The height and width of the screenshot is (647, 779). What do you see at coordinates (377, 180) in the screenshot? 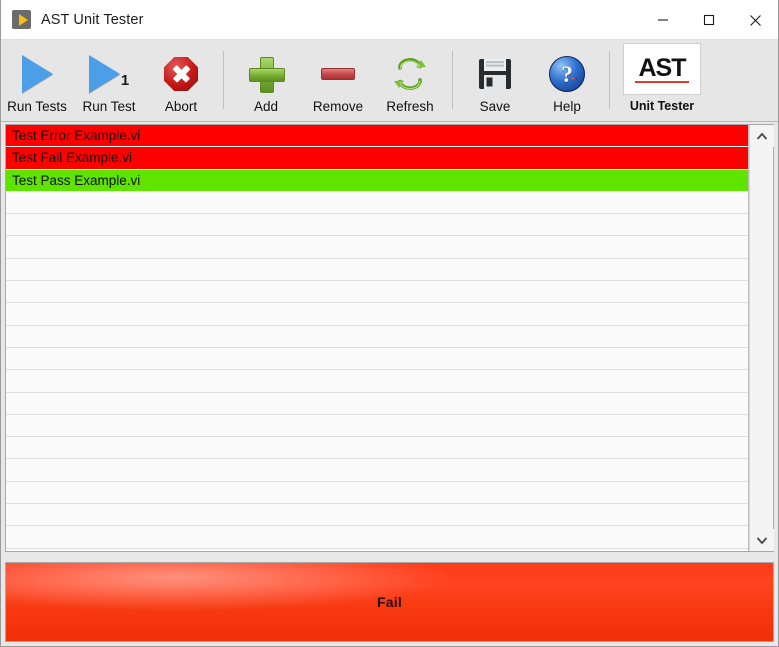
I see `test-list-item: Test Pass Example.vi` at bounding box center [377, 180].